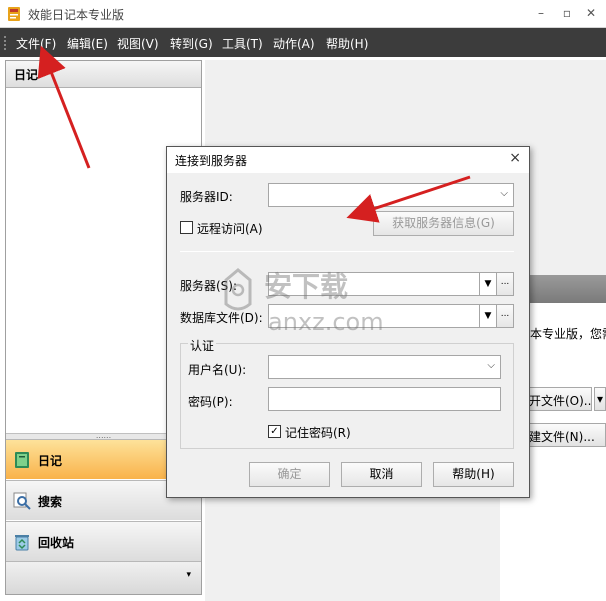 The width and height of the screenshot is (606, 601). What do you see at coordinates (103, 74) in the screenshot?
I see `pane-header: 日记` at bounding box center [103, 74].